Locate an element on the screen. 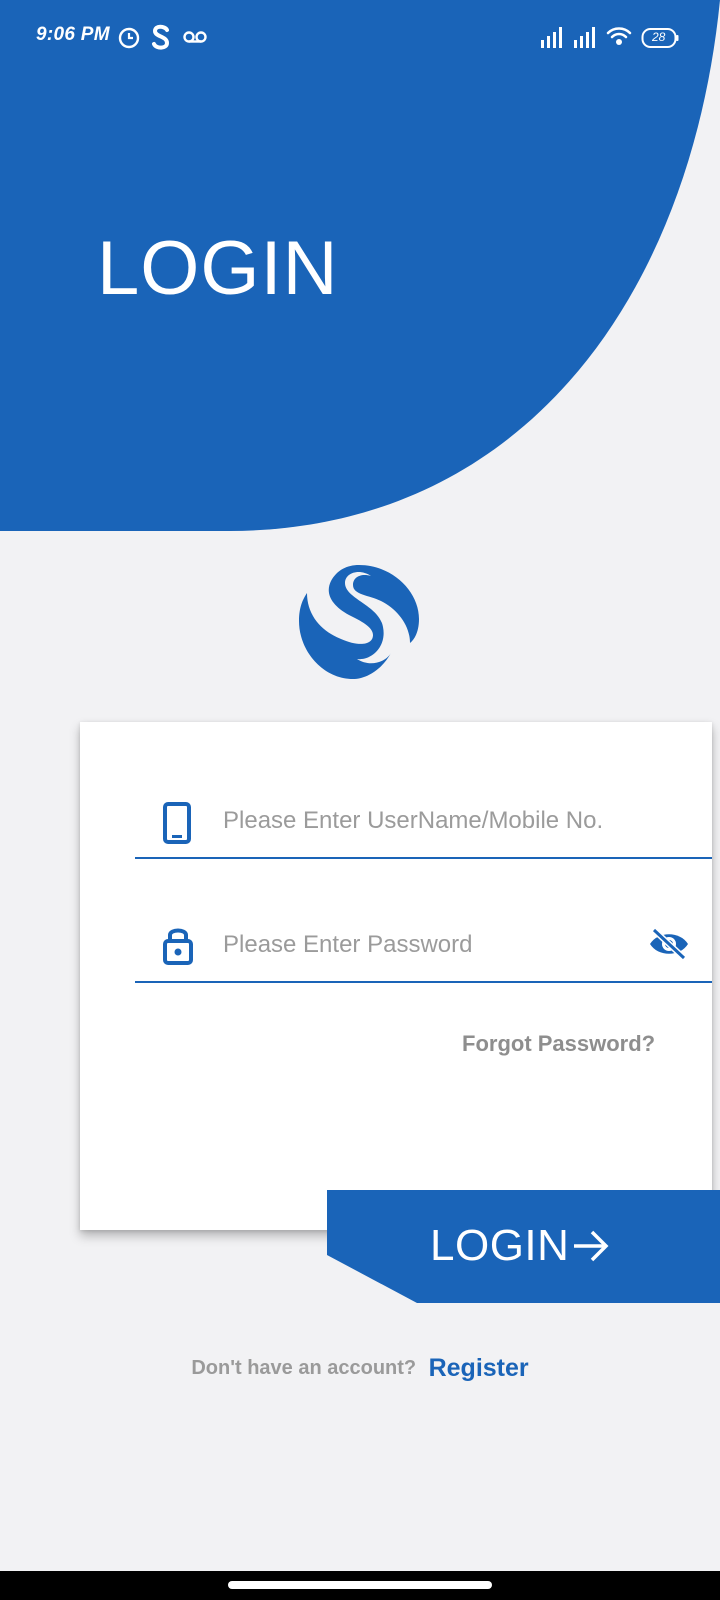 This screenshot has height=1600, width=720. register-link: Register is located at coordinates (479, 1368).